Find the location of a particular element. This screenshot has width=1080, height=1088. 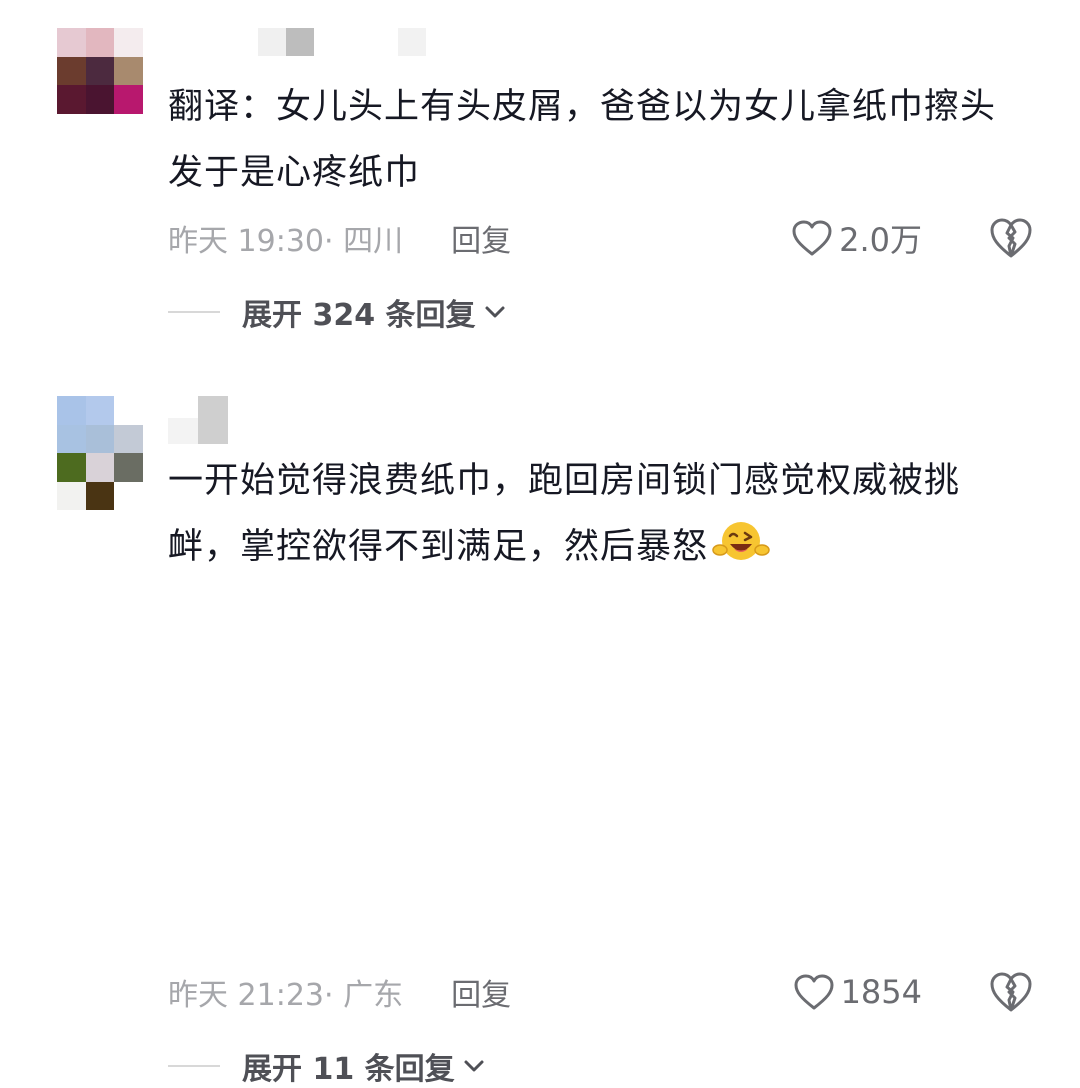

laughing-wink-emoji-icon is located at coordinates (741, 541).